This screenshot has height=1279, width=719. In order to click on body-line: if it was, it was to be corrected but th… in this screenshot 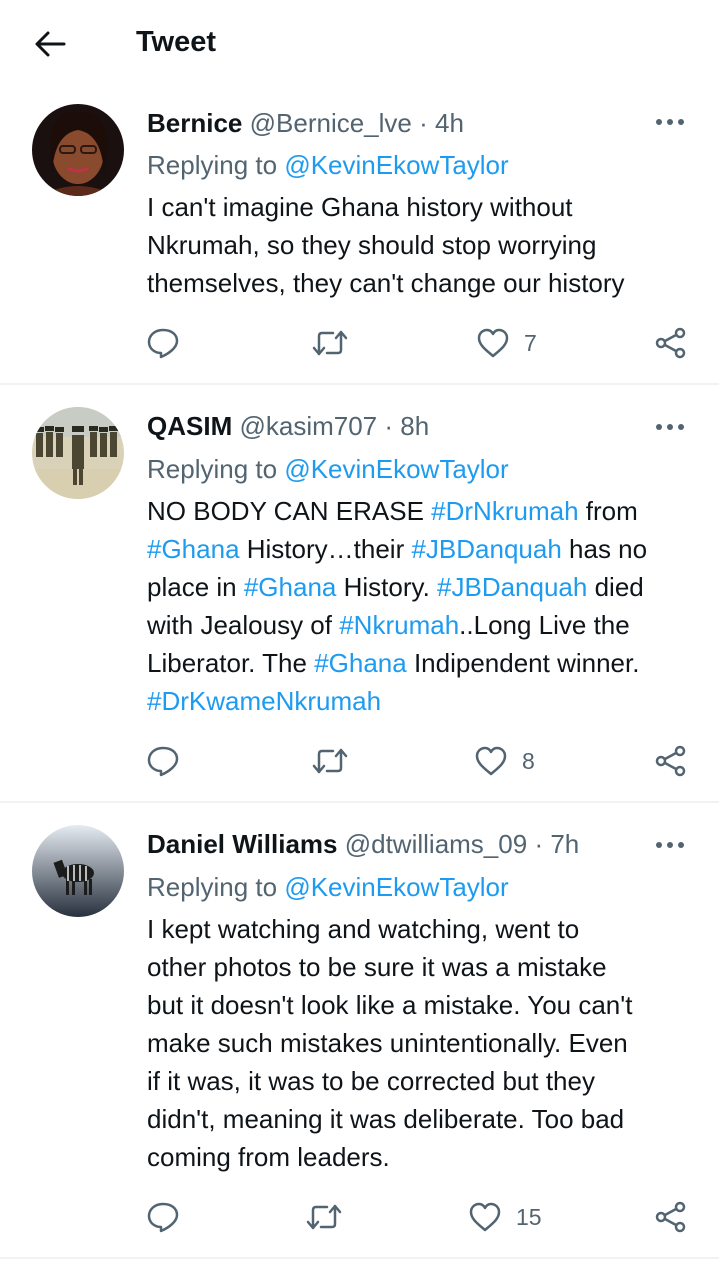, I will do `click(422, 1081)`.